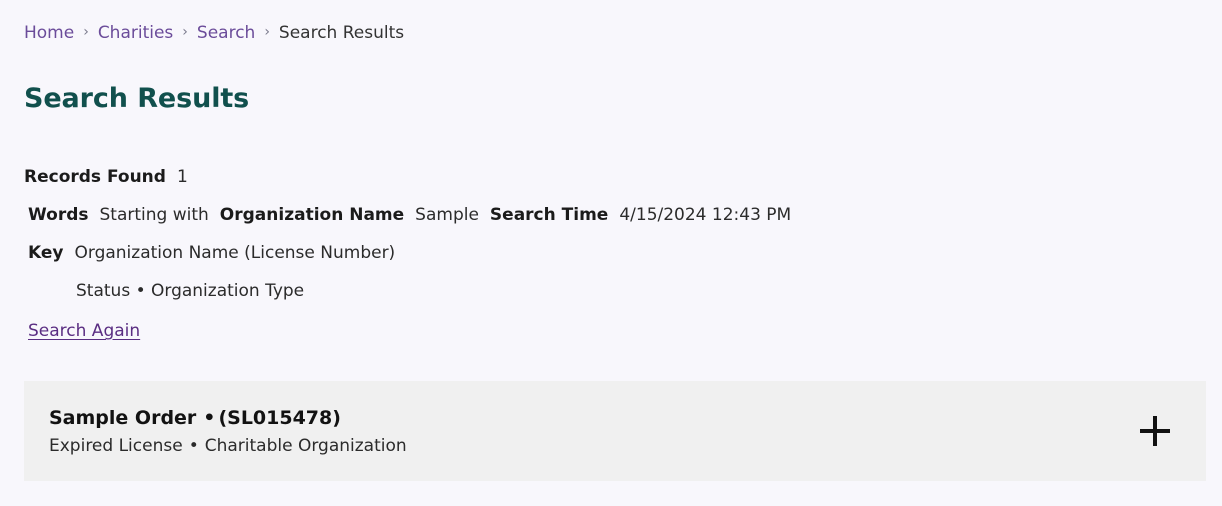  What do you see at coordinates (182, 177) in the screenshot?
I see `records-found-value: 1` at bounding box center [182, 177].